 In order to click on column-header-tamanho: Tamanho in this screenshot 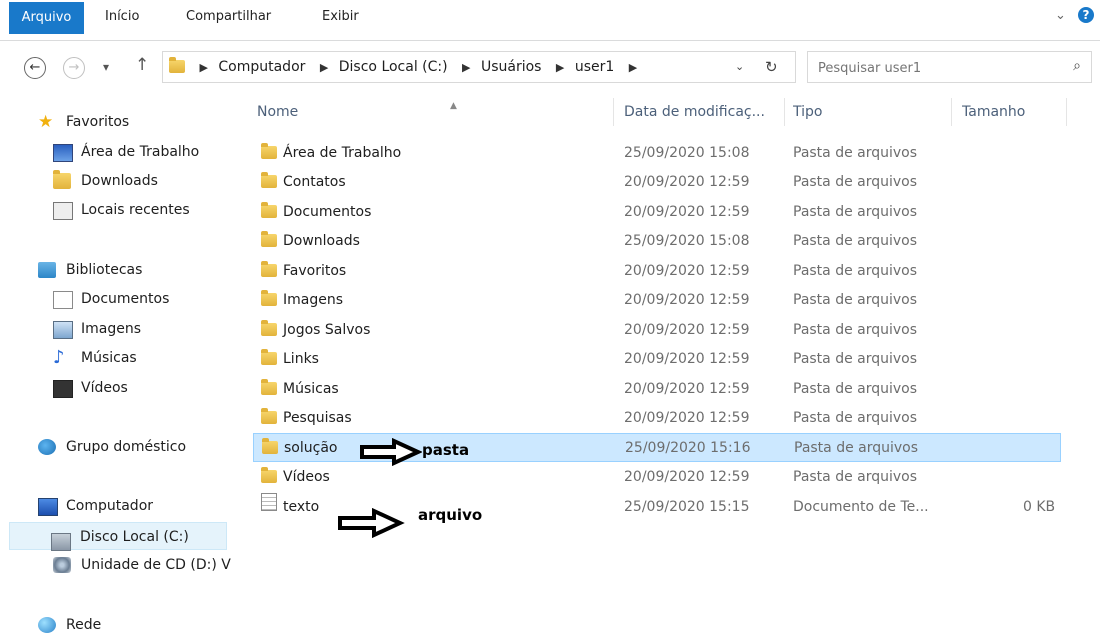, I will do `click(1012, 112)`.